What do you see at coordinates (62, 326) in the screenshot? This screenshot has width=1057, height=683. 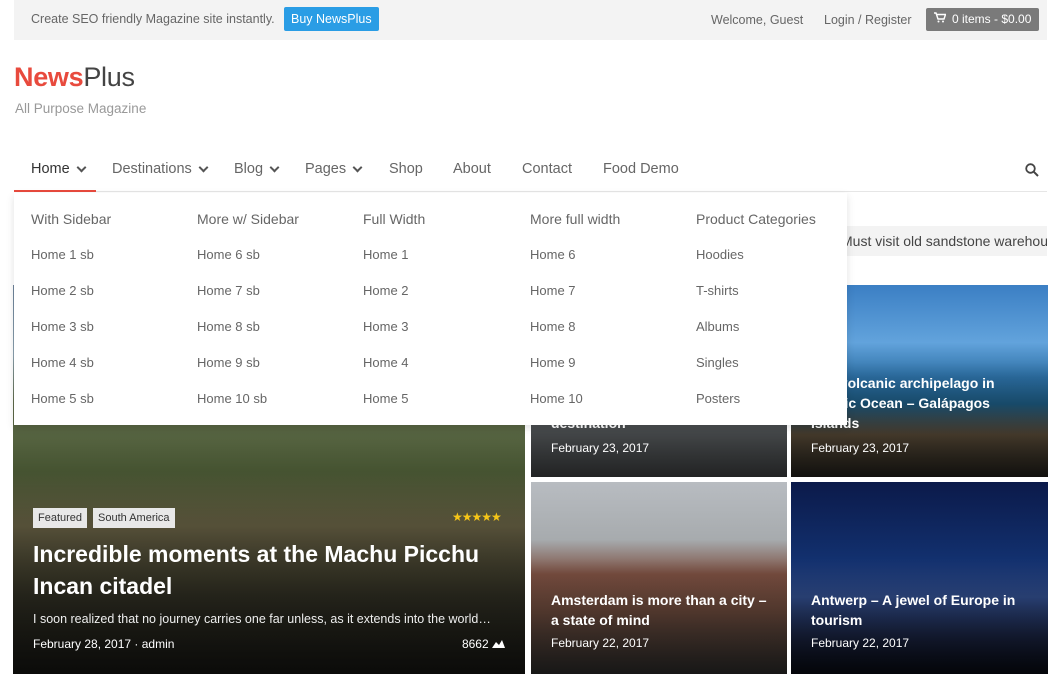 I see `mega-link: Home 3 sb` at bounding box center [62, 326].